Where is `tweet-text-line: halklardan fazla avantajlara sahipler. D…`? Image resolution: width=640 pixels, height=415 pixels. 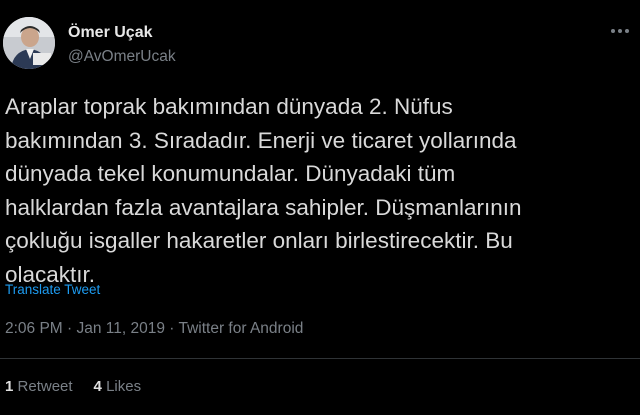 tweet-text-line: halklardan fazla avantajlara sahipler. D… is located at coordinates (263, 207).